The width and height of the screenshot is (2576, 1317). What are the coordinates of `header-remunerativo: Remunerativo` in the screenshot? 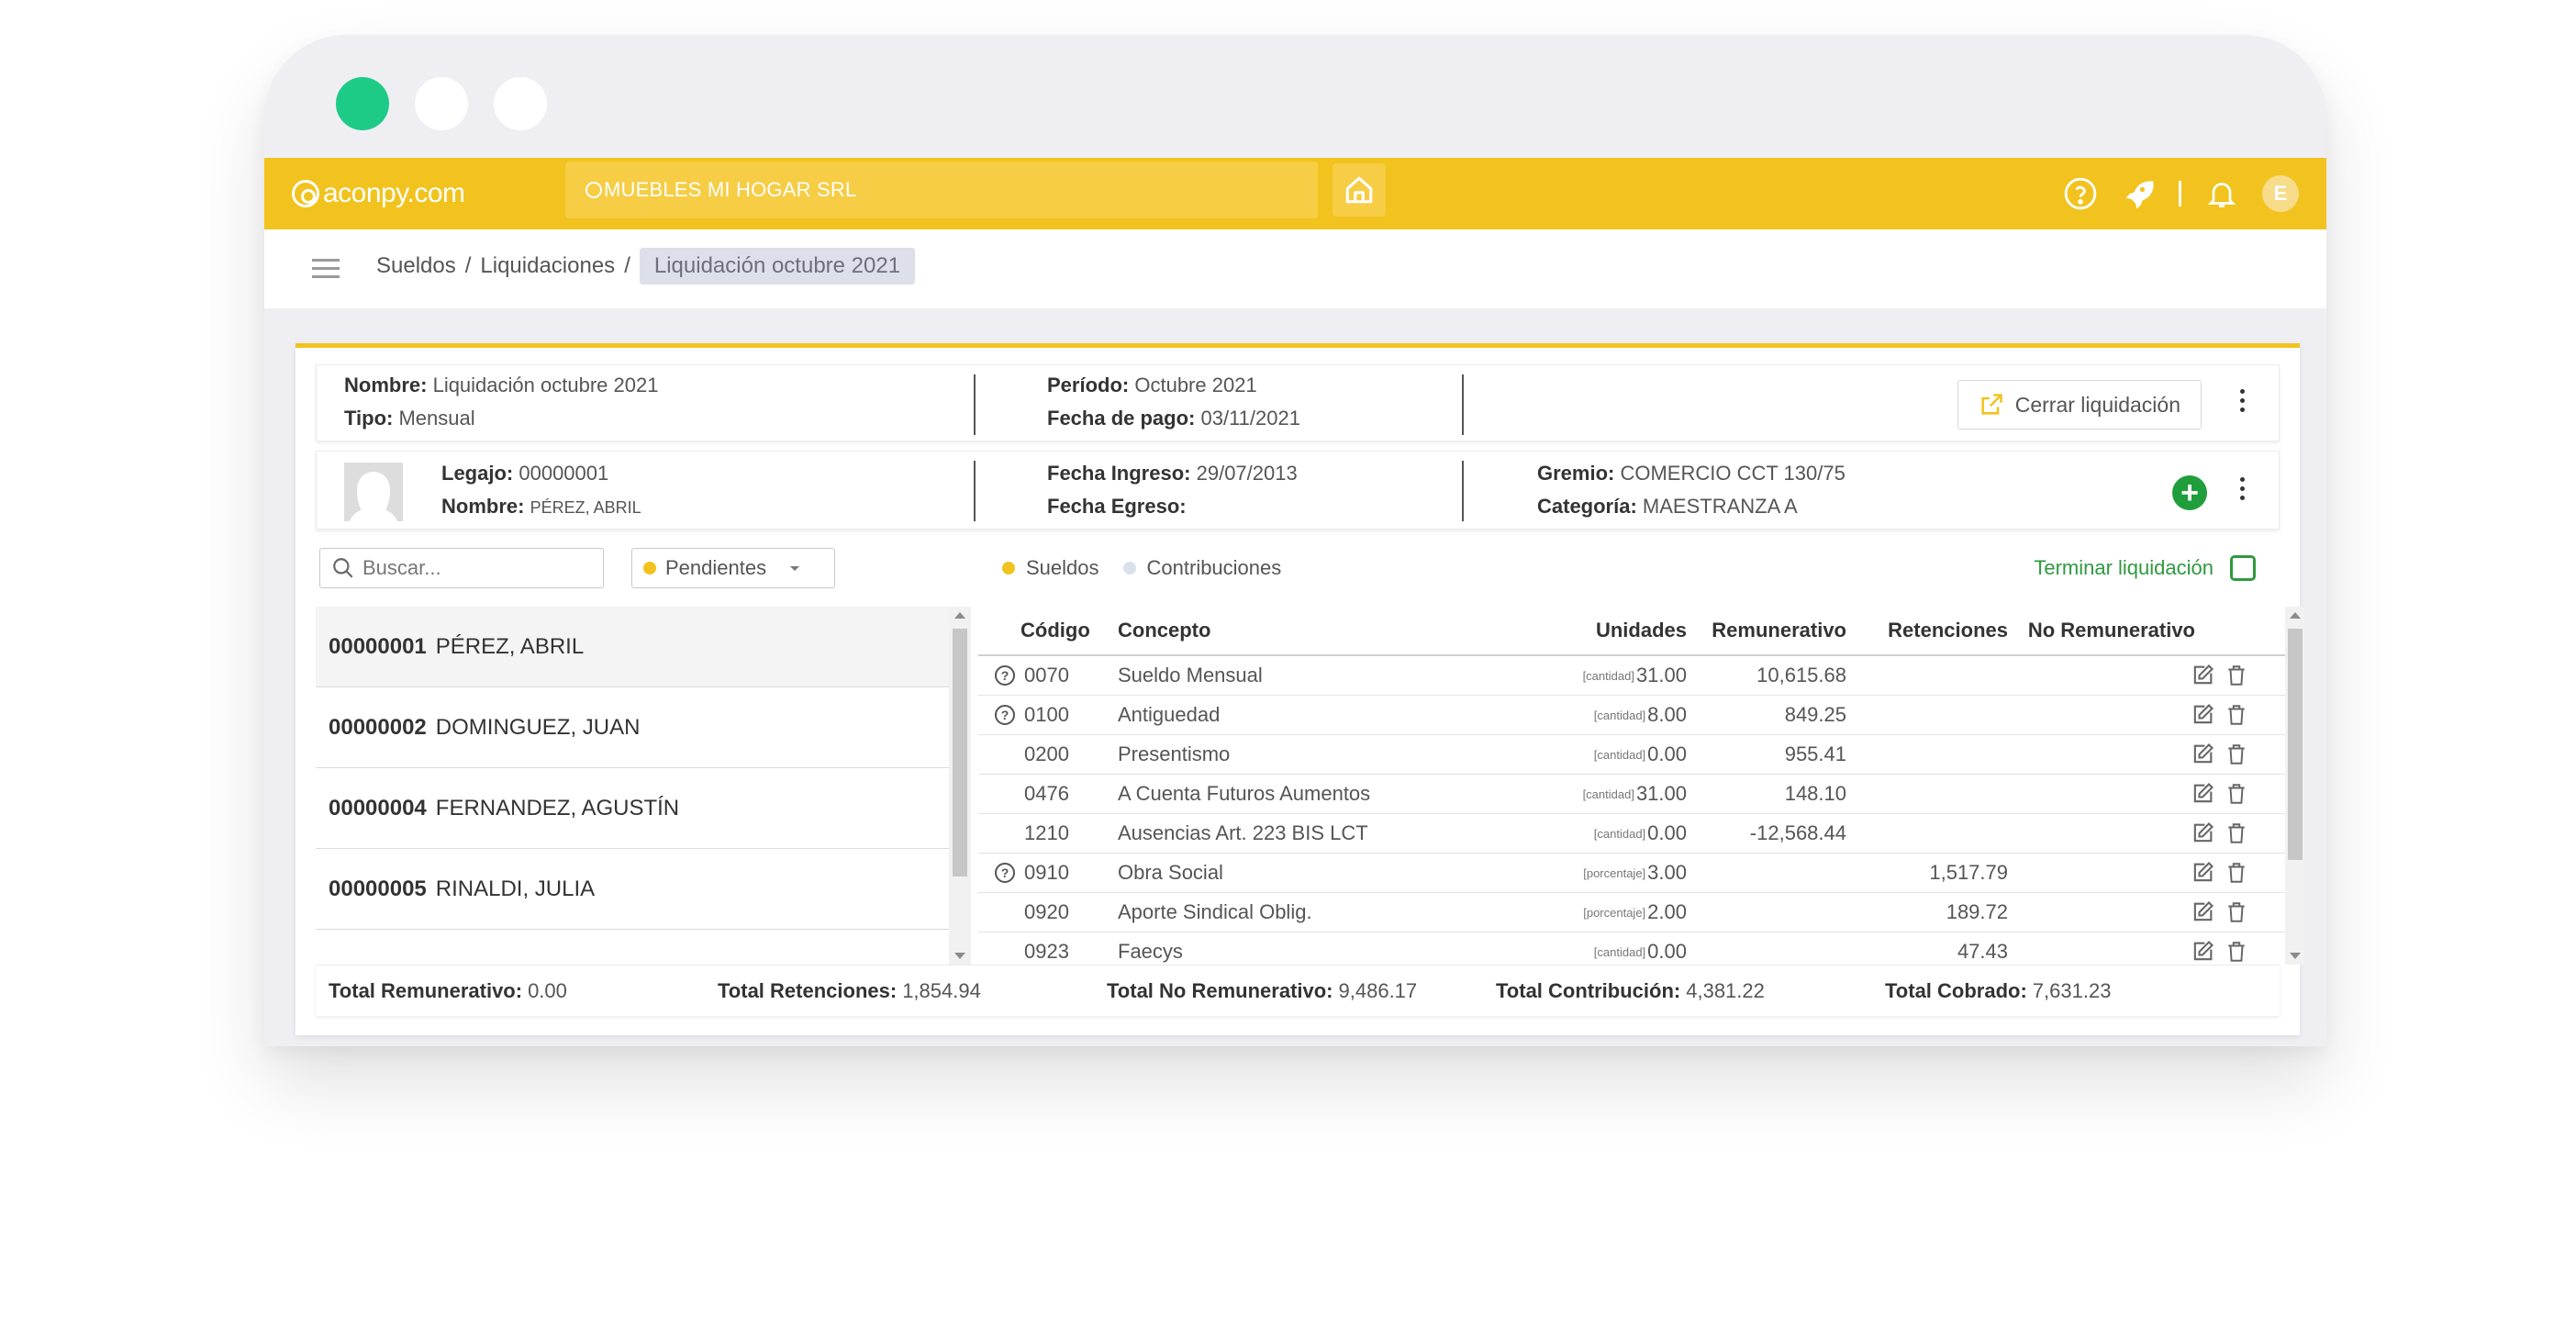 It's located at (1770, 630).